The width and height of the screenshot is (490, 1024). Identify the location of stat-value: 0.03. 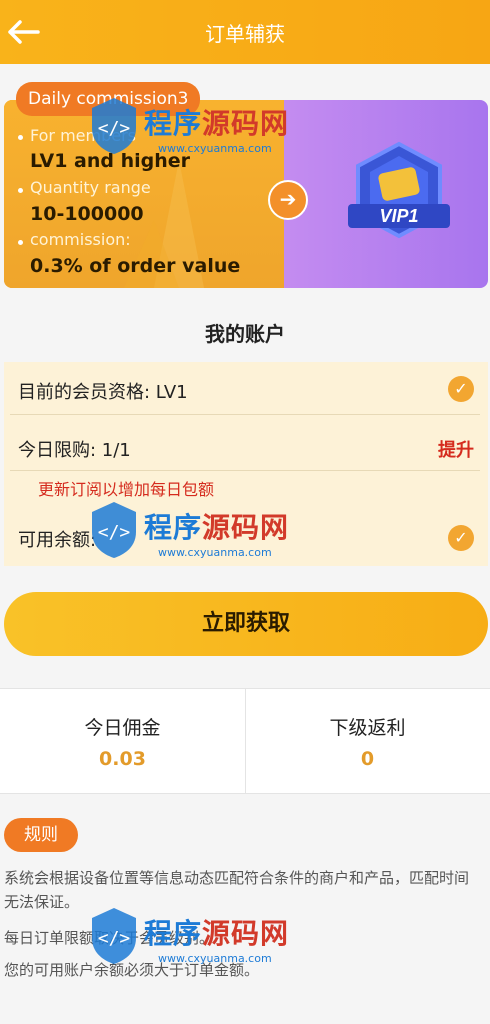
(122, 759).